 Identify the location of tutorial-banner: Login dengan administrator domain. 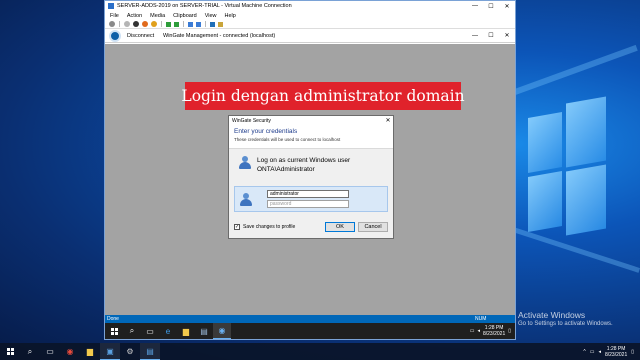
(323, 96).